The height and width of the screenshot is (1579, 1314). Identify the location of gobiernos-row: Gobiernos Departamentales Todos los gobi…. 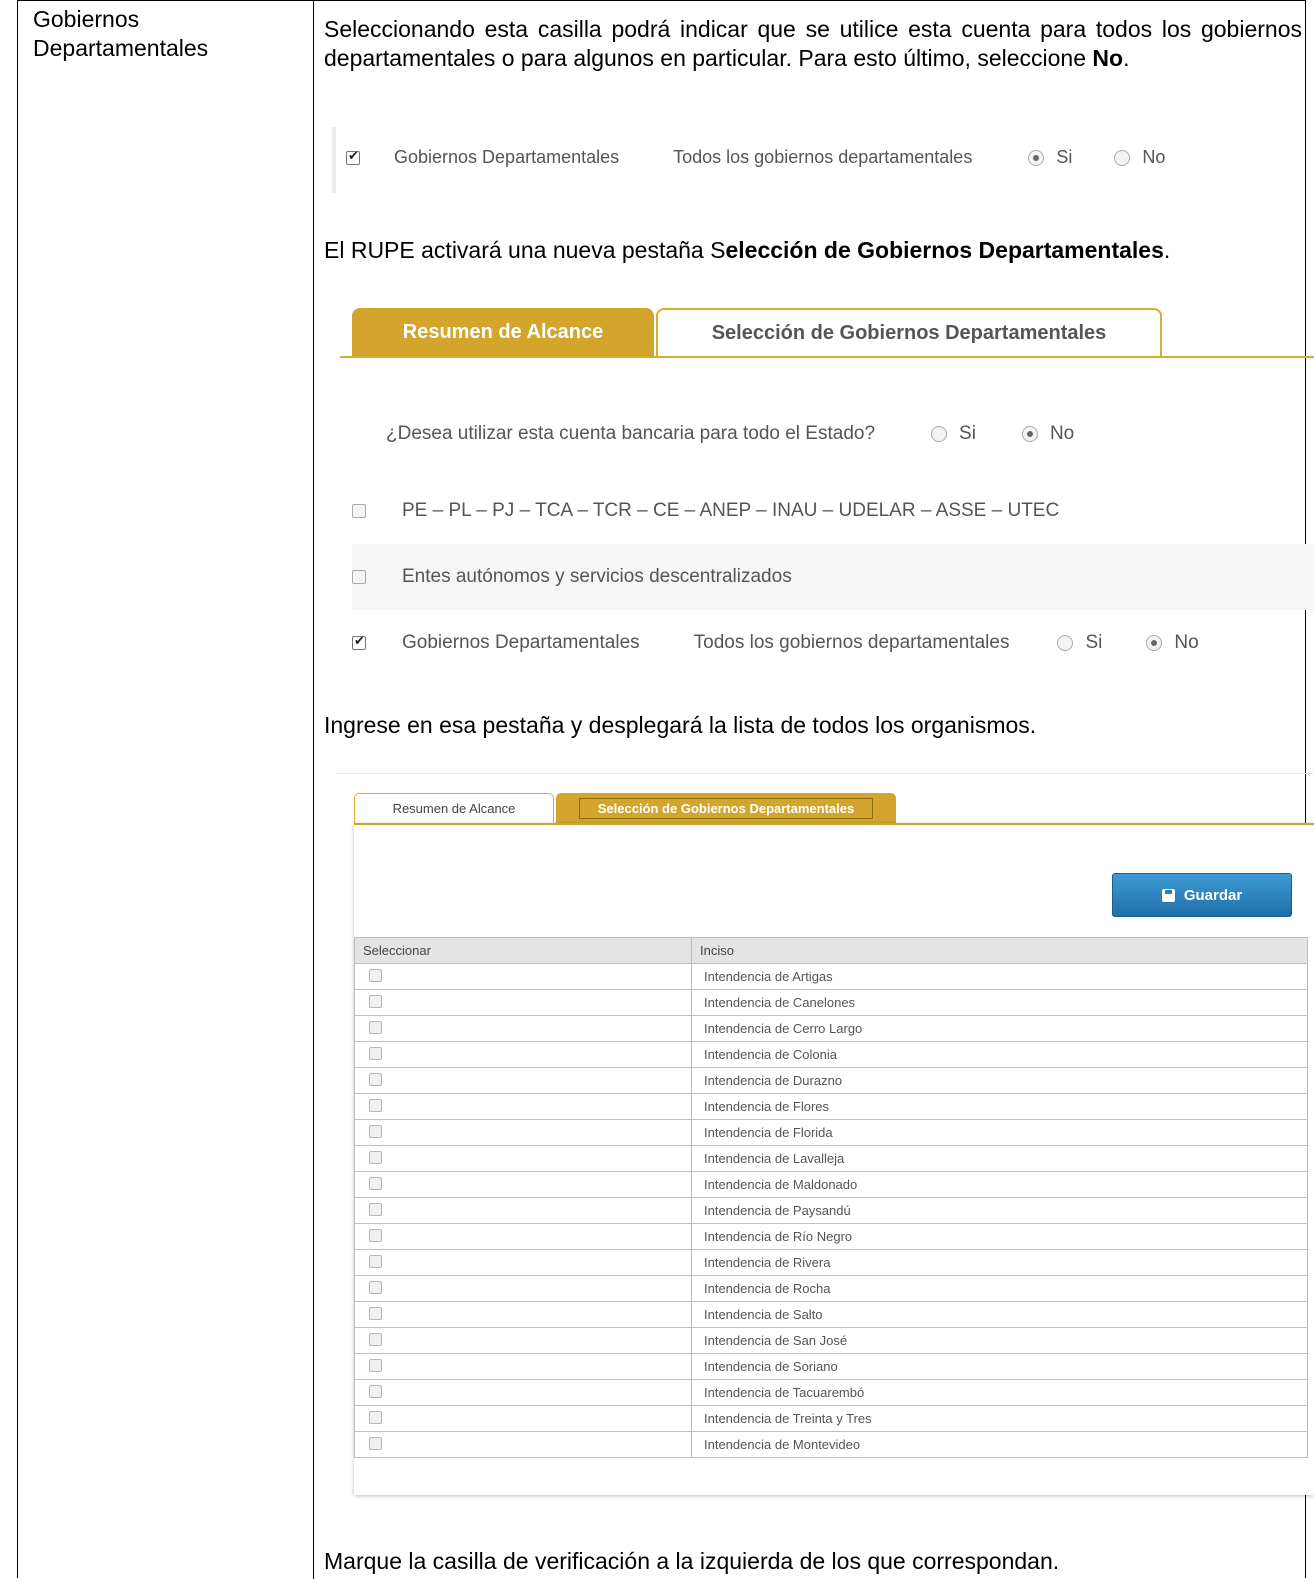
(833, 643).